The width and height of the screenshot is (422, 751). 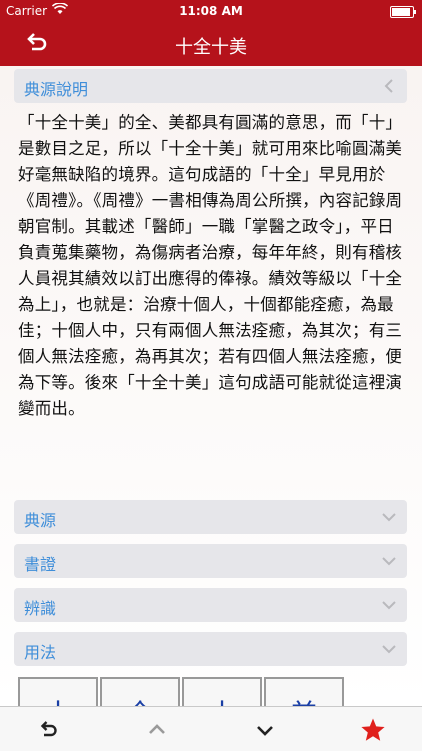 I want to click on page-title: 十全十美, so click(x=211, y=47).